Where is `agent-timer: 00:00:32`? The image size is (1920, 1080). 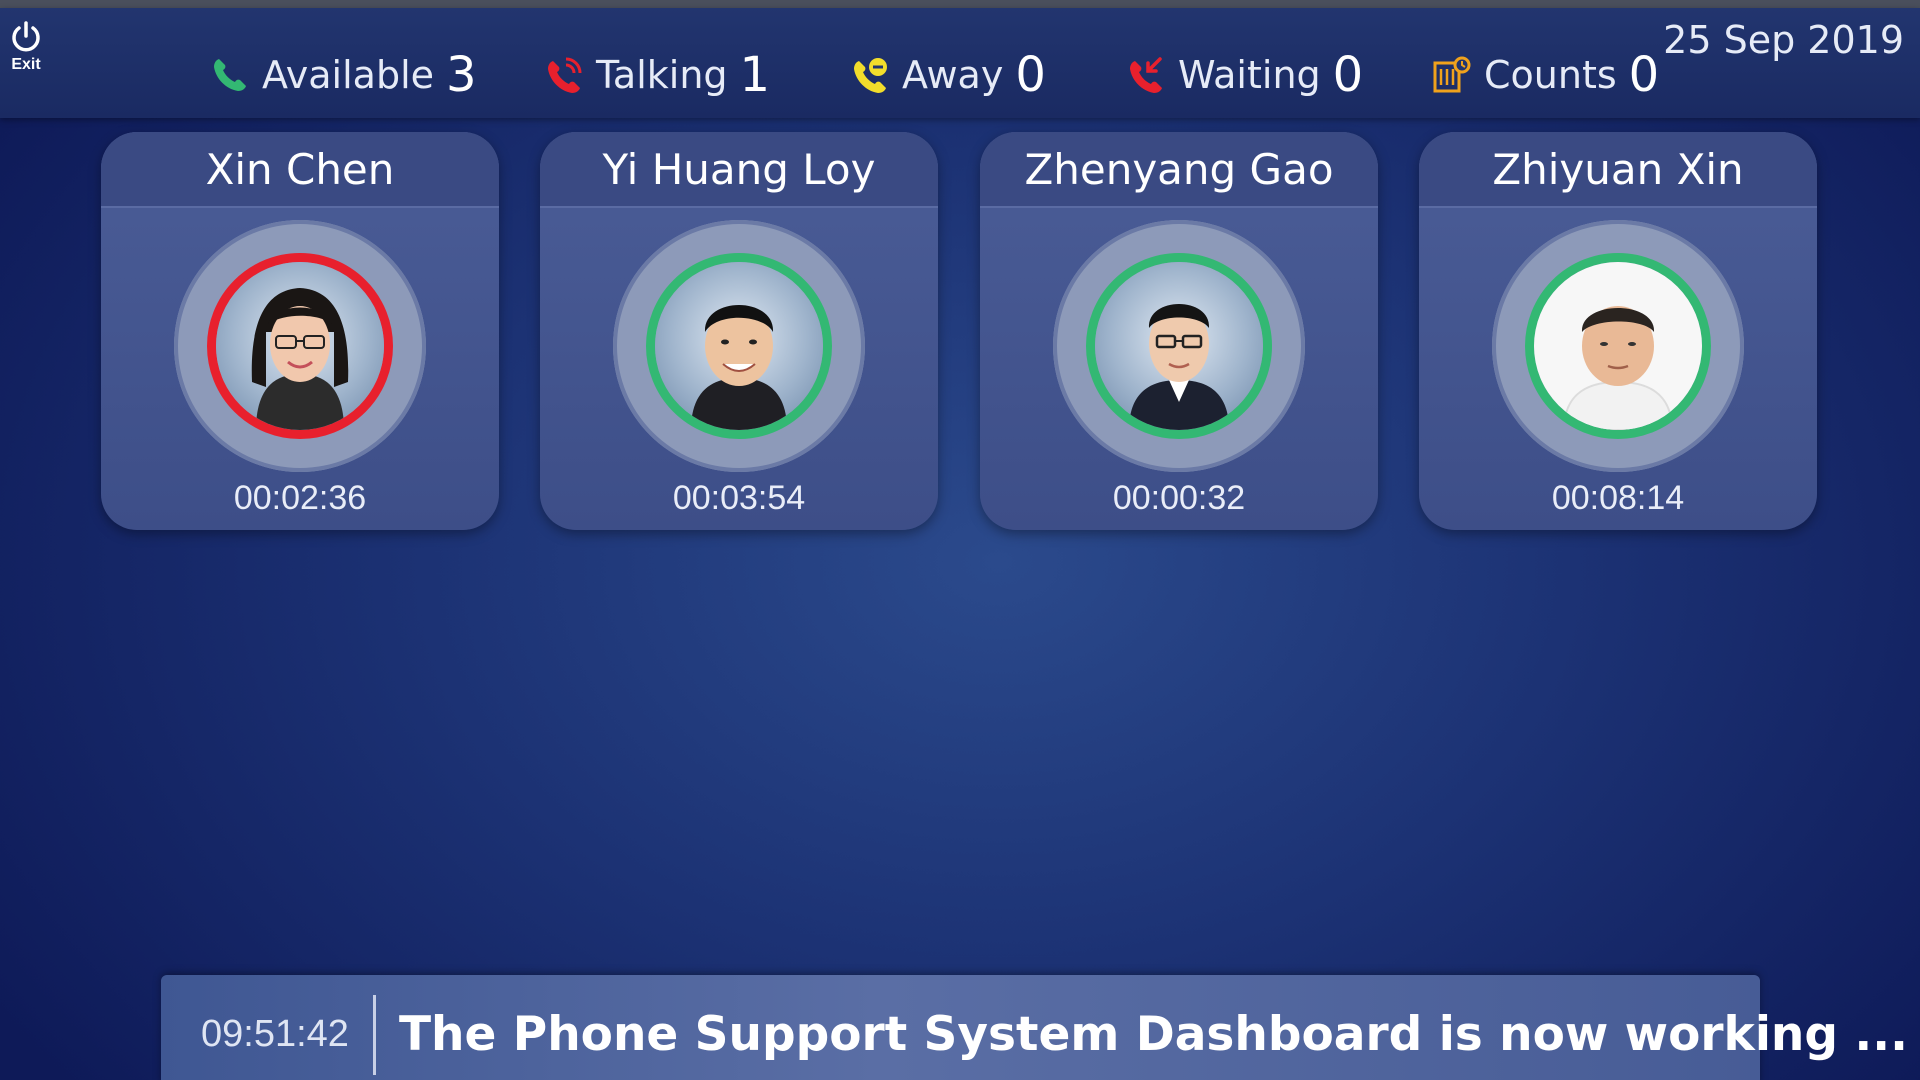 agent-timer: 00:00:32 is located at coordinates (1179, 498).